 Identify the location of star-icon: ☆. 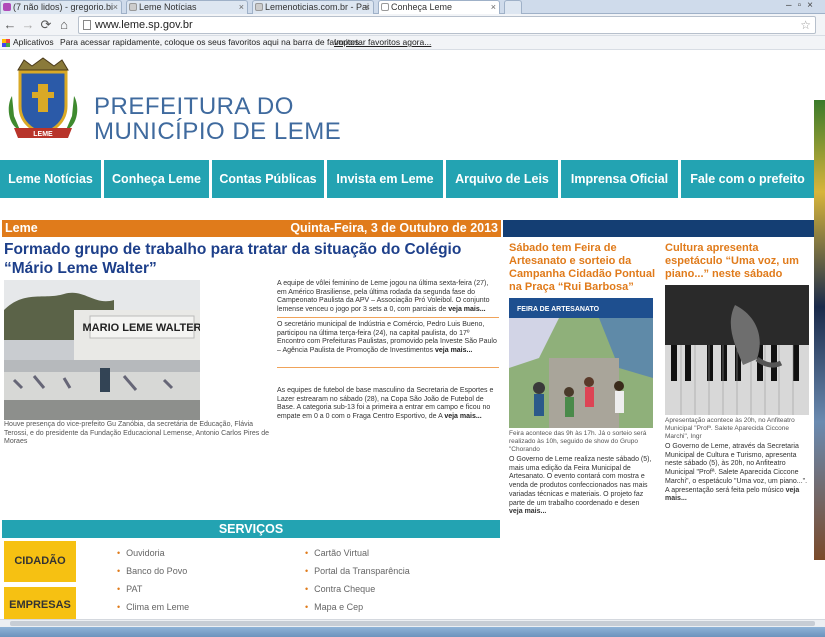
(805, 25).